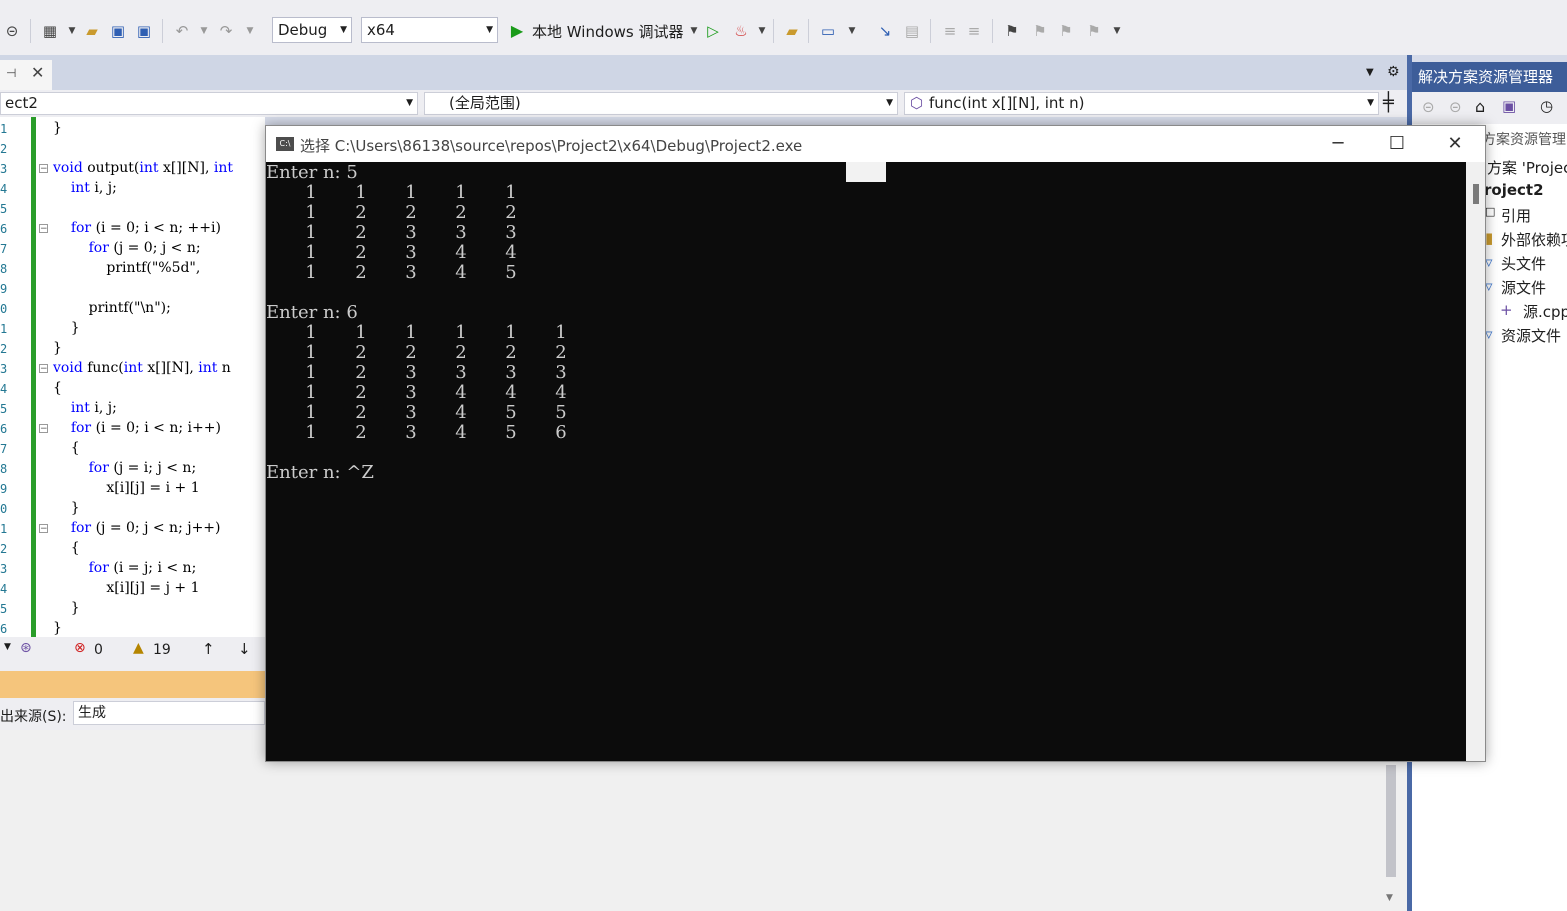 Image resolution: width=1567 pixels, height=911 pixels. What do you see at coordinates (1509, 106) in the screenshot?
I see `switch-view-icon: ▣` at bounding box center [1509, 106].